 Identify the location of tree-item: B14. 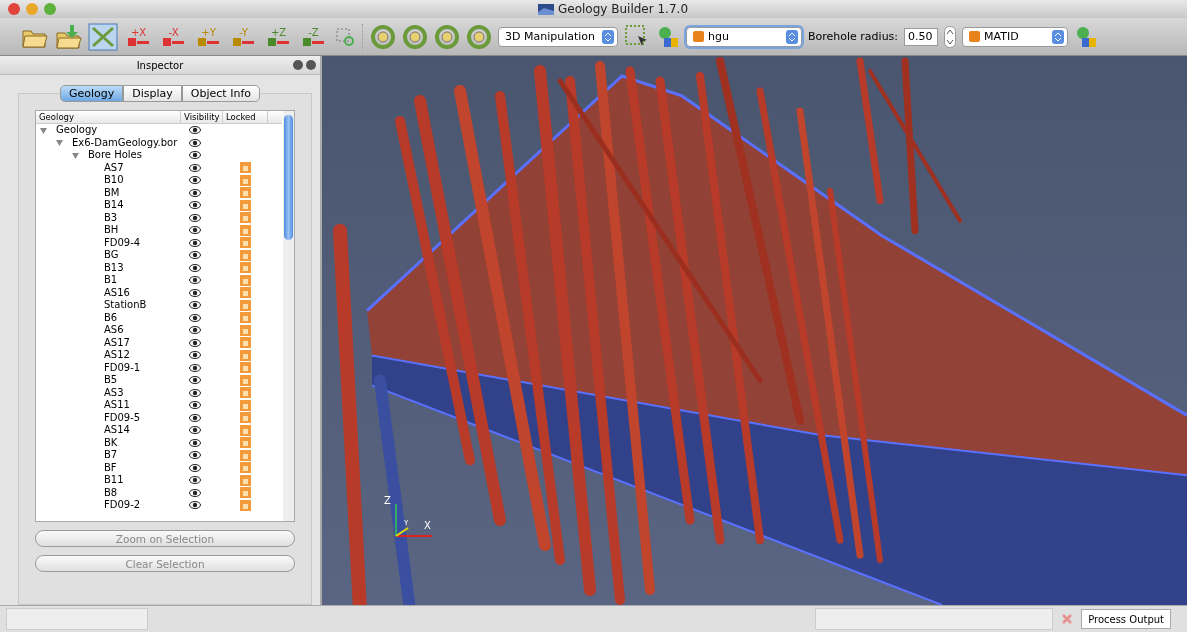
(114, 205).